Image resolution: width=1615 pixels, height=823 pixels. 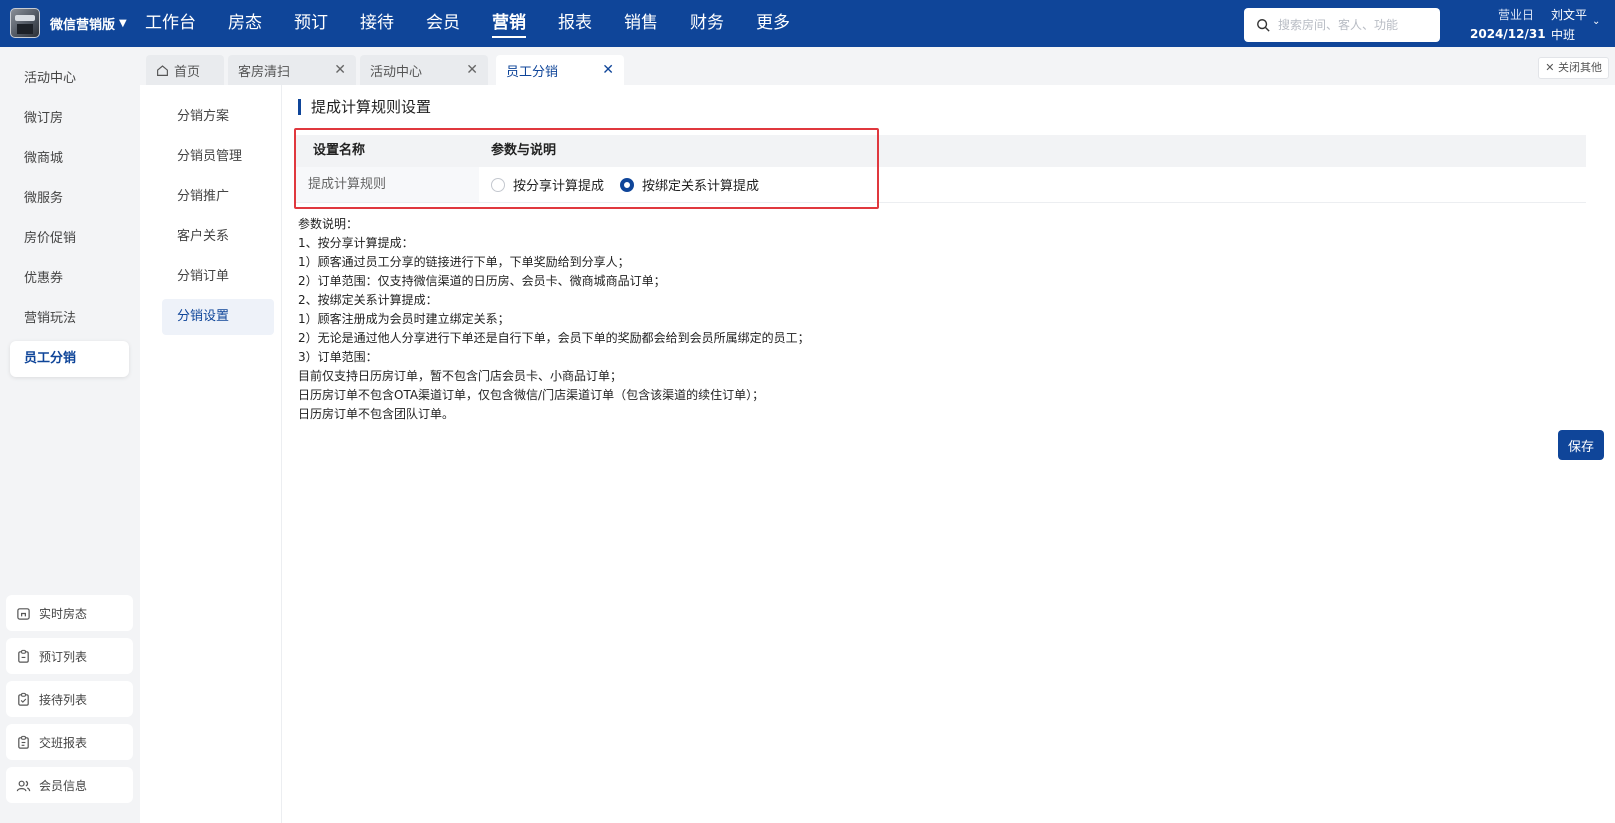 What do you see at coordinates (532, 72) in the screenshot?
I see `tab-label: 员工分销` at bounding box center [532, 72].